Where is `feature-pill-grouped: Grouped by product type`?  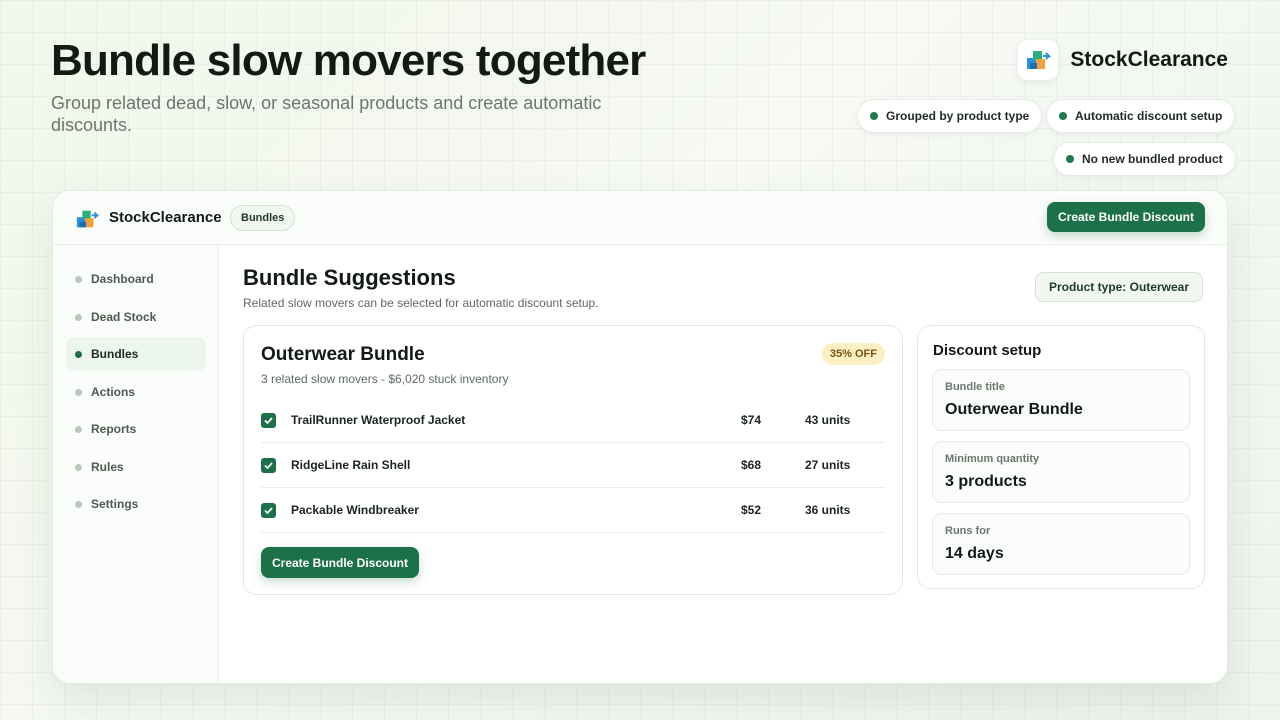
feature-pill-grouped: Grouped by product type is located at coordinates (950, 116).